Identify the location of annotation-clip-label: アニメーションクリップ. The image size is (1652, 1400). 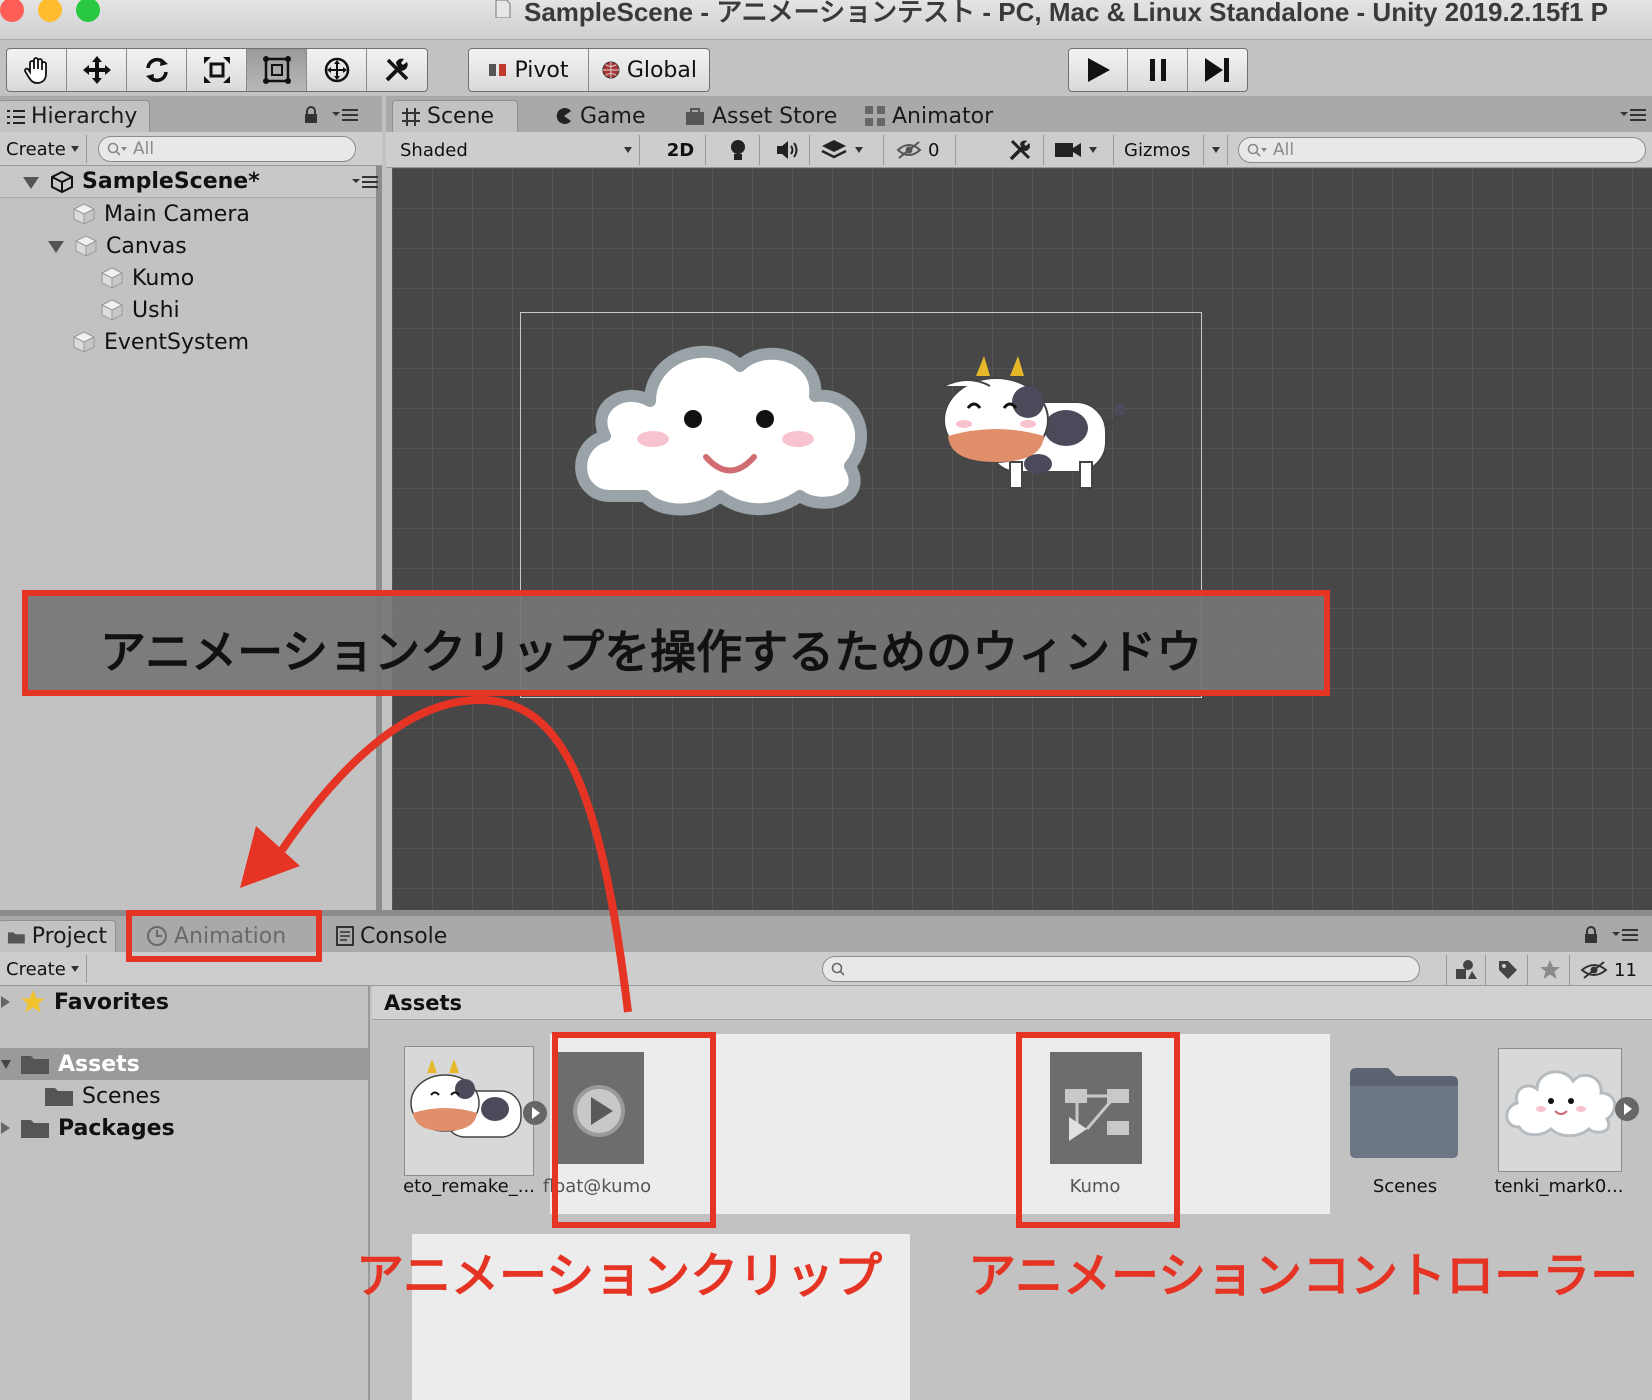
(619, 1276).